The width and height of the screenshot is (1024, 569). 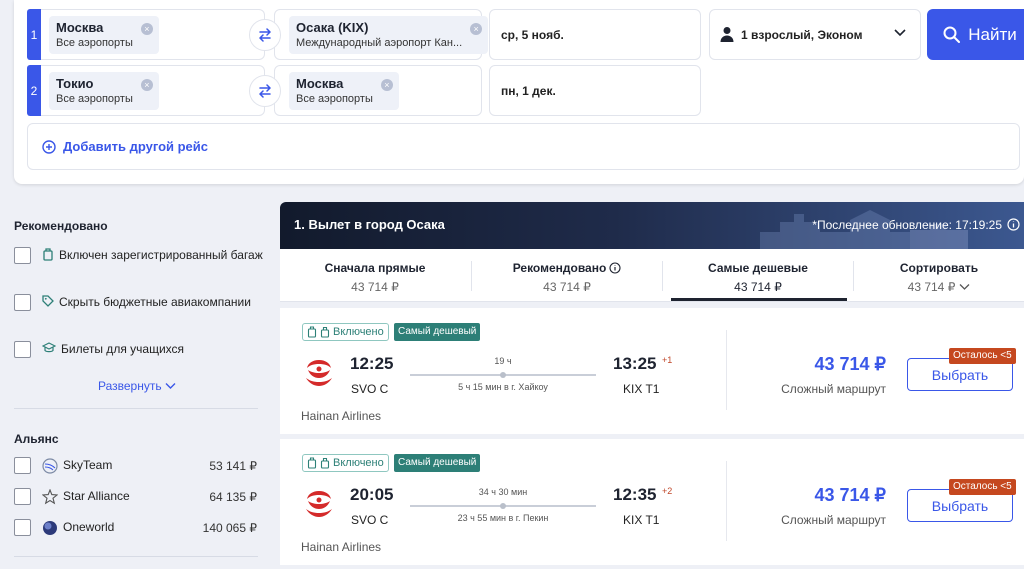 I want to click on filter-baggage: Включен зарегистрированный багаж, so click(x=139, y=255).